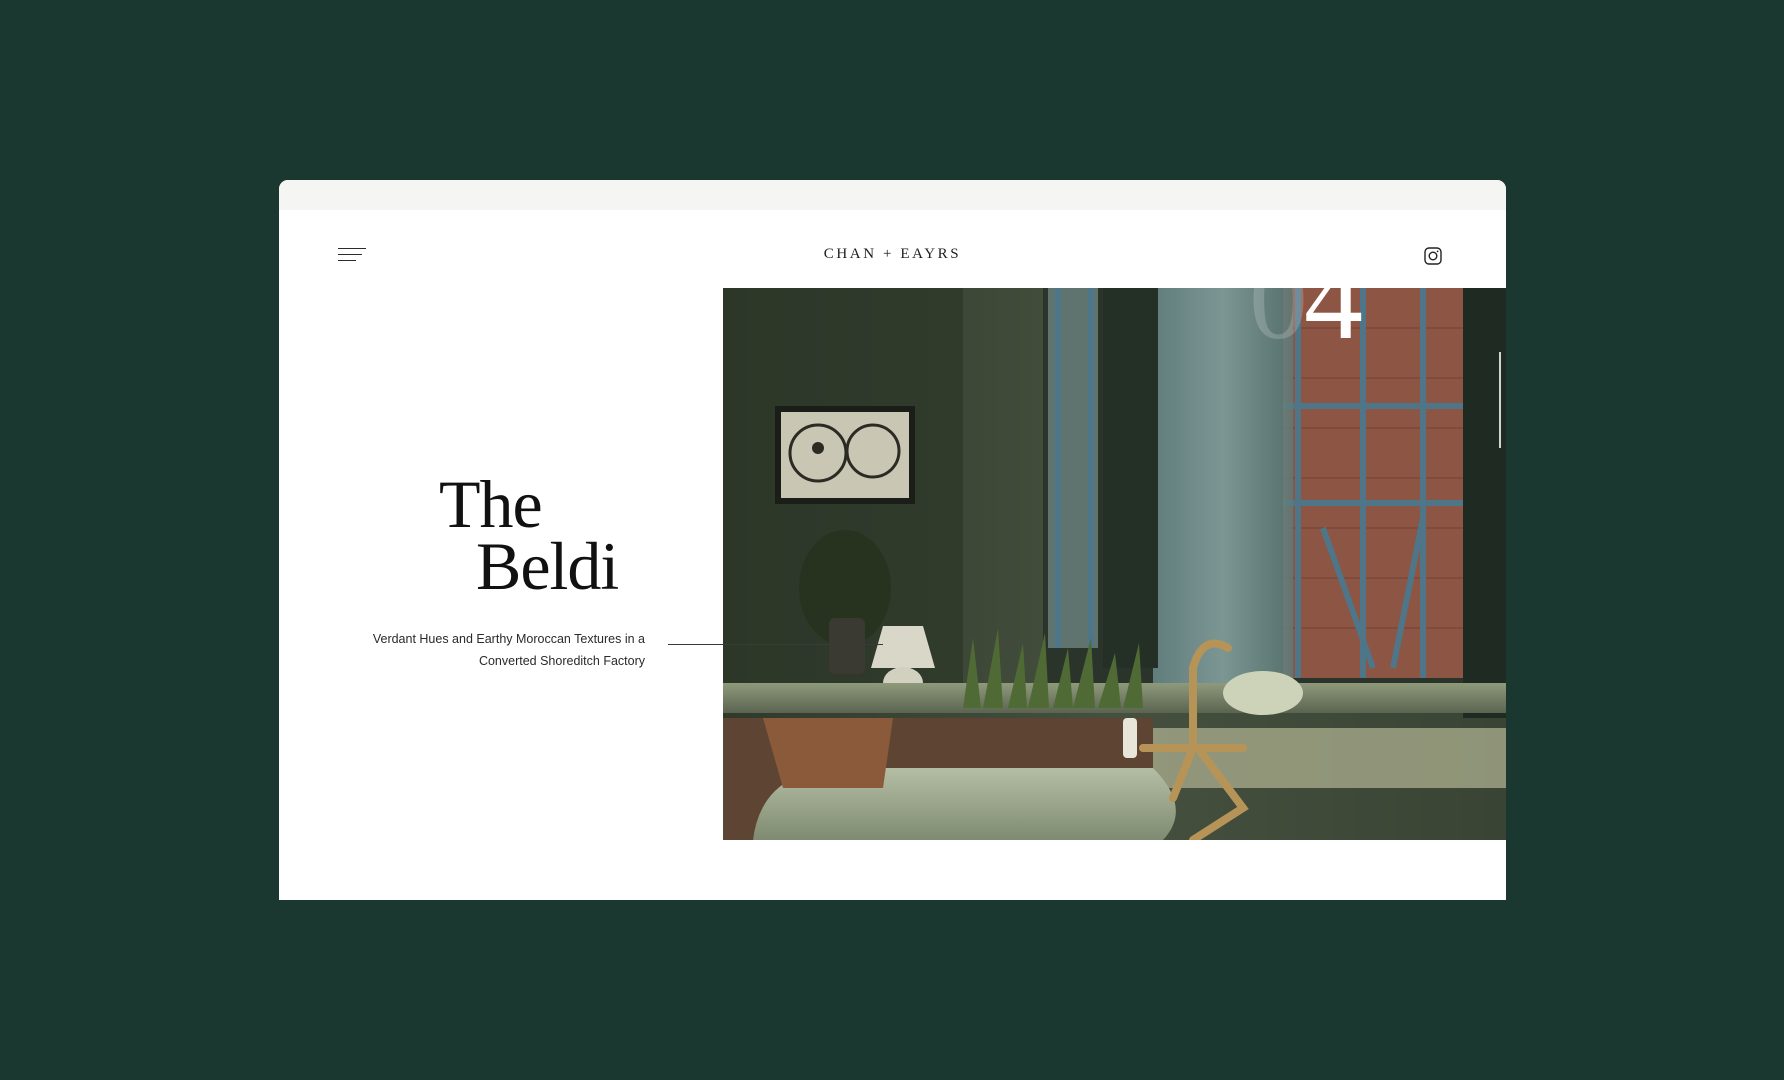  Describe the element at coordinates (1333, 298) in the screenshot. I see `slide-number-digit: 4` at that location.